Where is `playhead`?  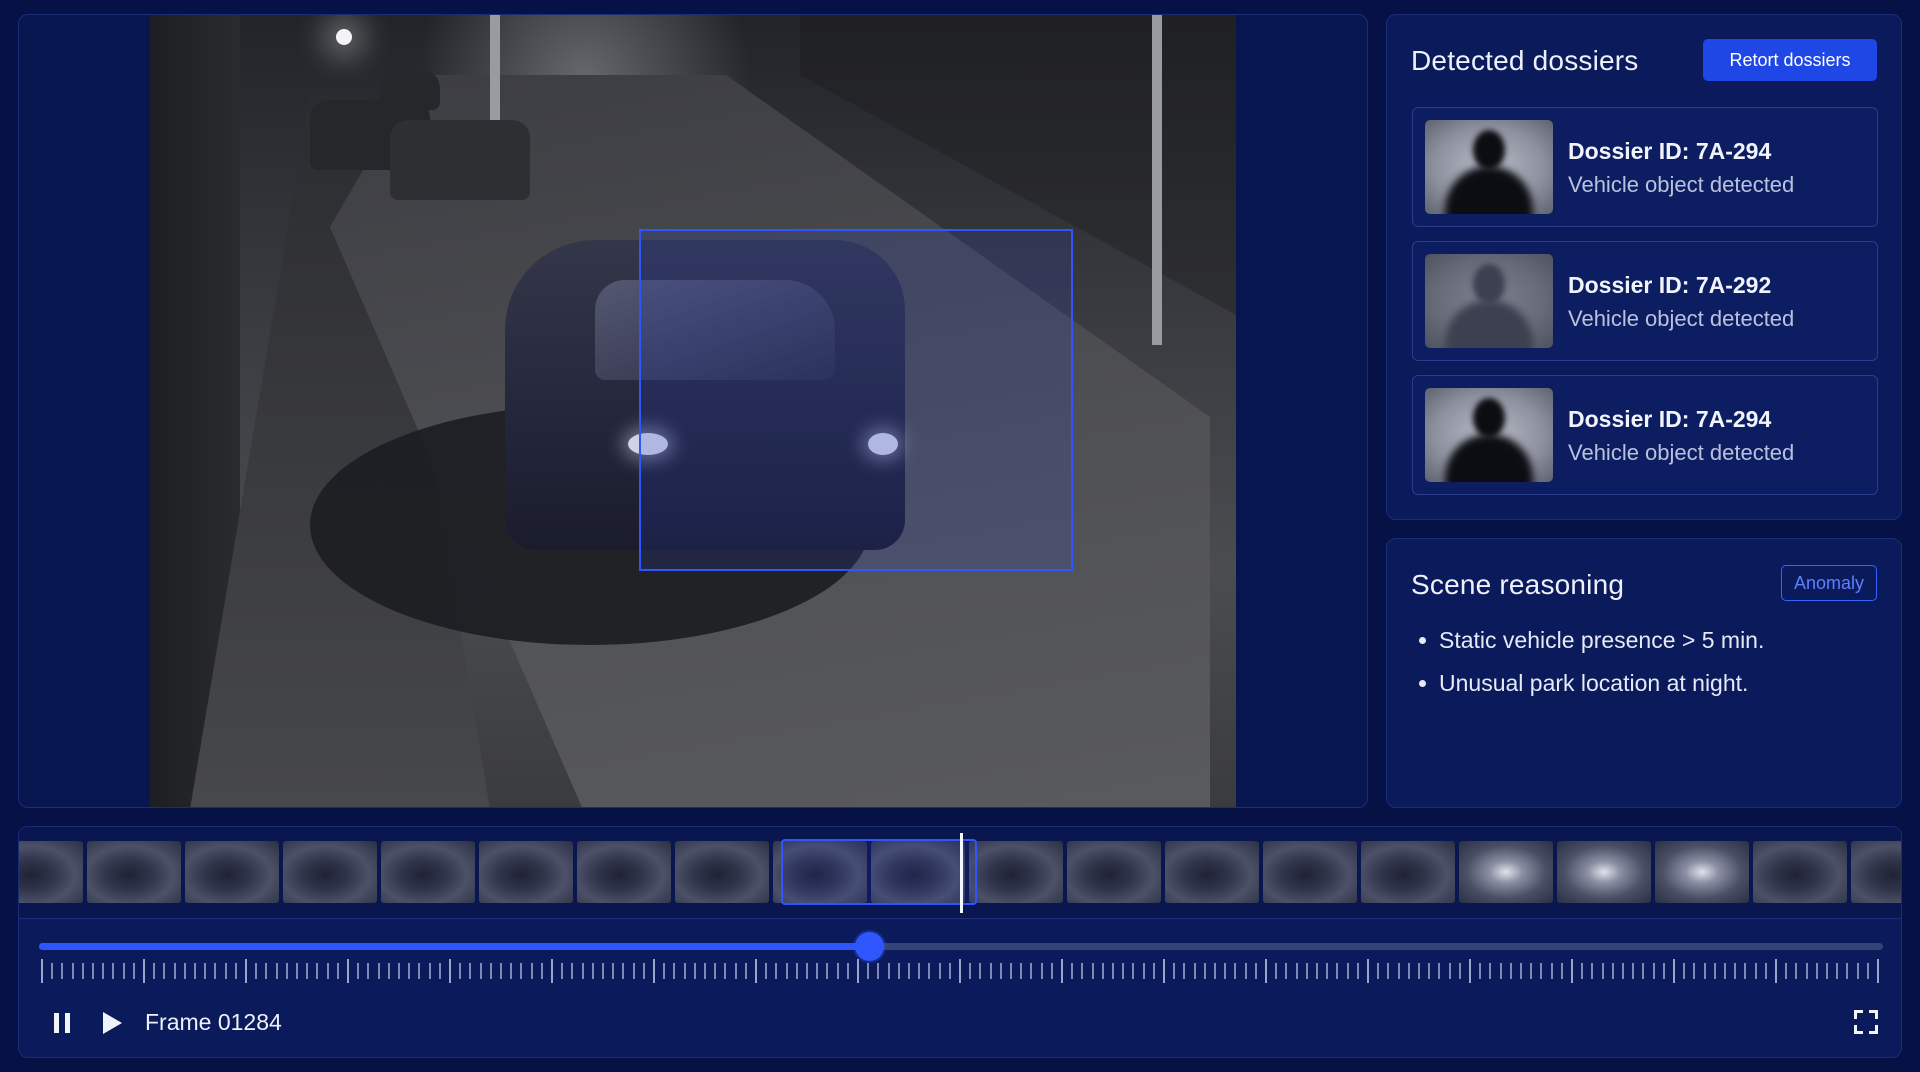
playhead is located at coordinates (961, 873).